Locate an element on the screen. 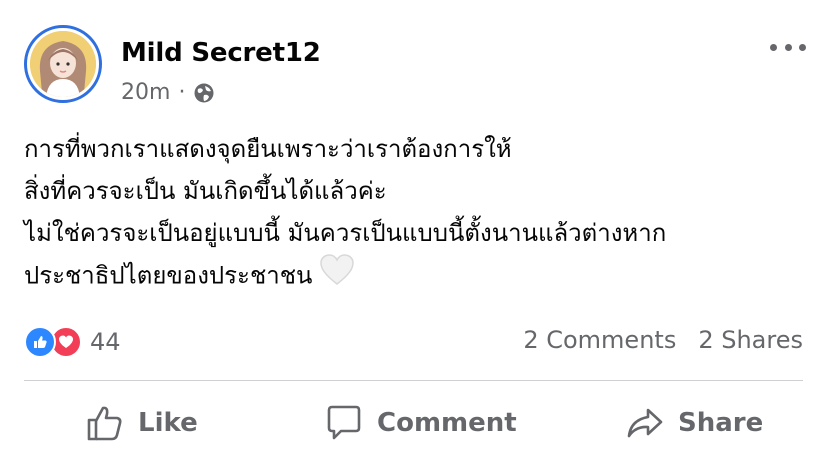  avatar-image is located at coordinates (63, 64).